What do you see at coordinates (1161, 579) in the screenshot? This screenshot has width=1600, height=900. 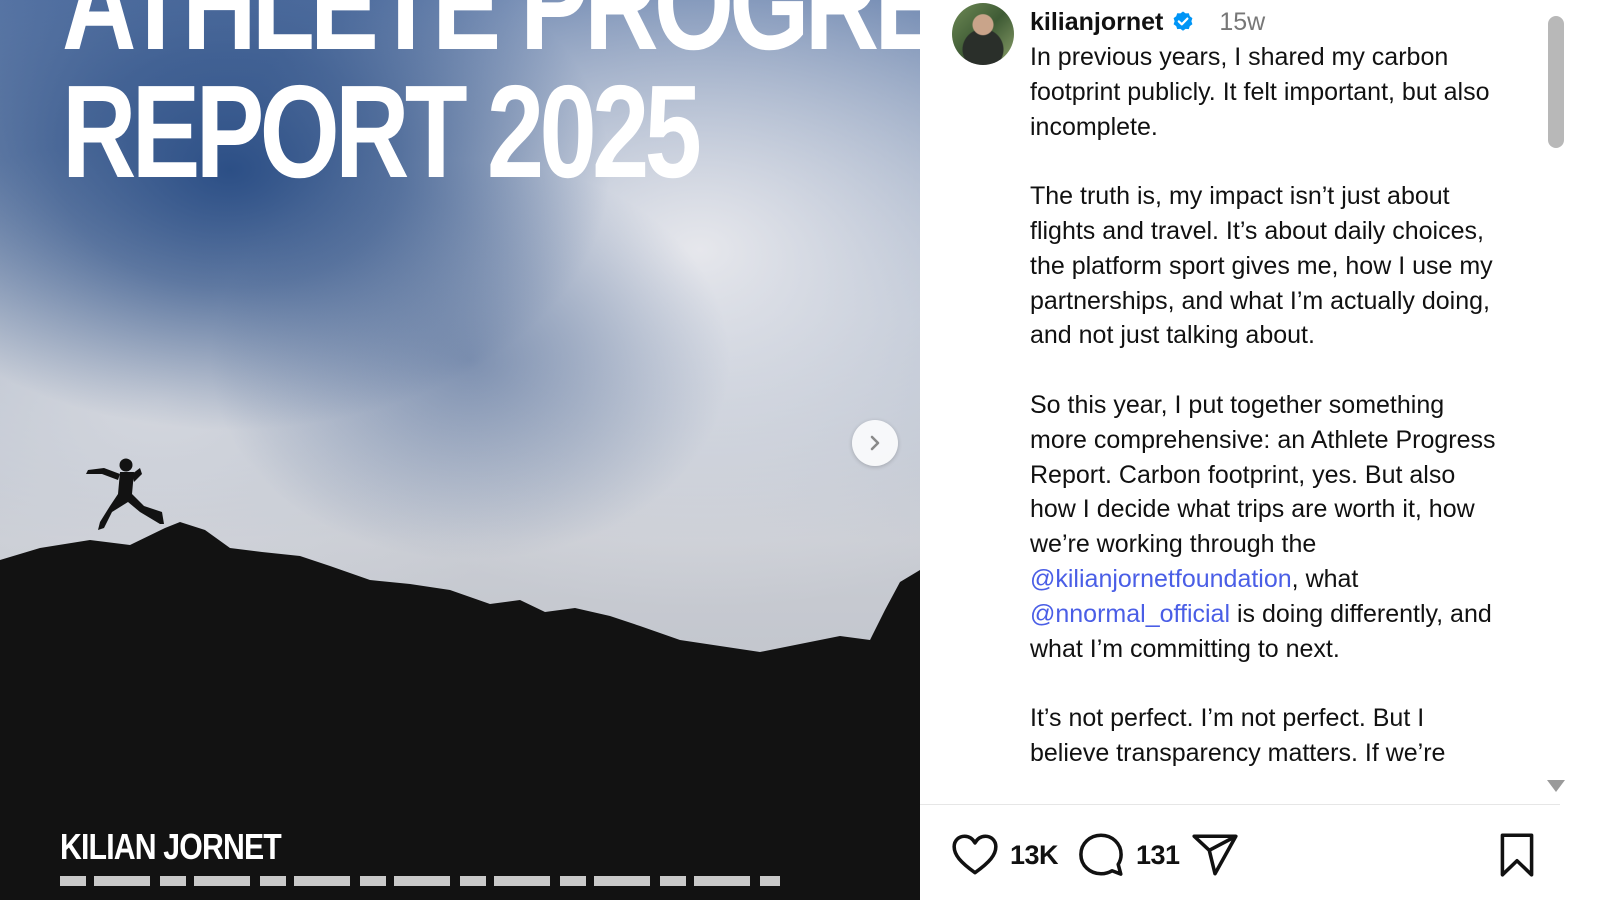 I see `mention-link-foundation: @kilianjornetfoundation` at bounding box center [1161, 579].